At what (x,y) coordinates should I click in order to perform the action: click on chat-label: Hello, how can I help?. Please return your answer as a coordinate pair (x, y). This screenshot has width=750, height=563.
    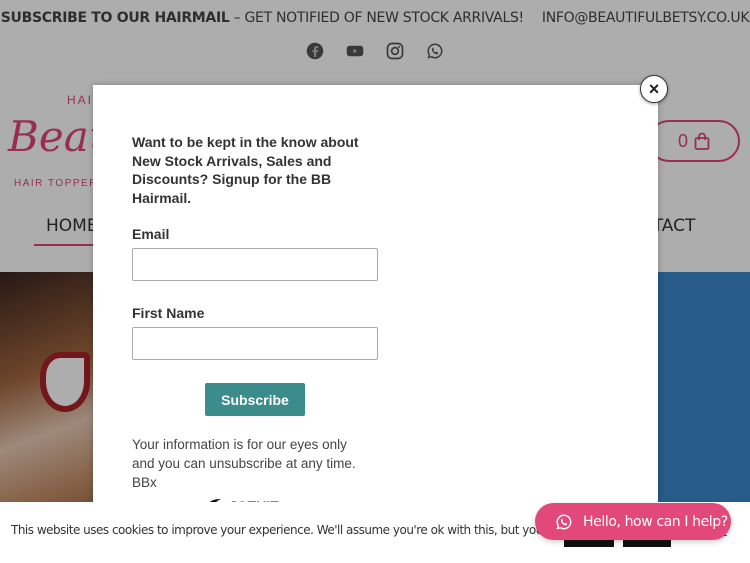
    Looking at the image, I should click on (655, 521).